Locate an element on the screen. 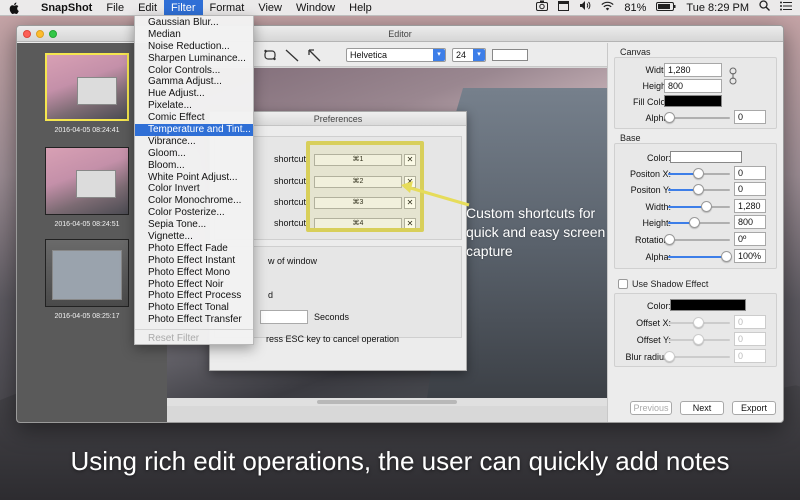 The width and height of the screenshot is (800, 500). thumbnail-item: 2016-04-05 08:25:17 is located at coordinates (87, 279).